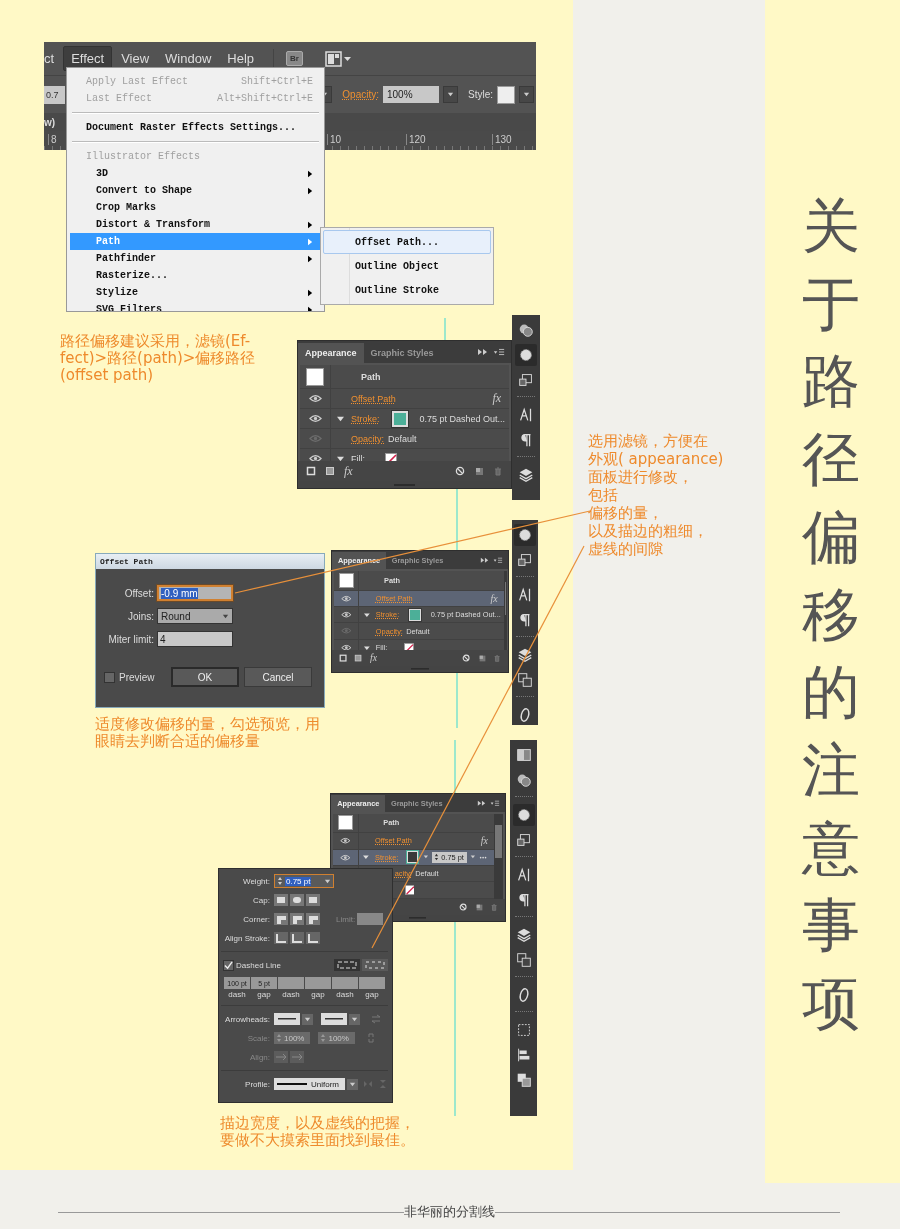 The image size is (900, 1229). Describe the element at coordinates (407, 290) in the screenshot. I see `menu-item: Outline Stroke` at that location.